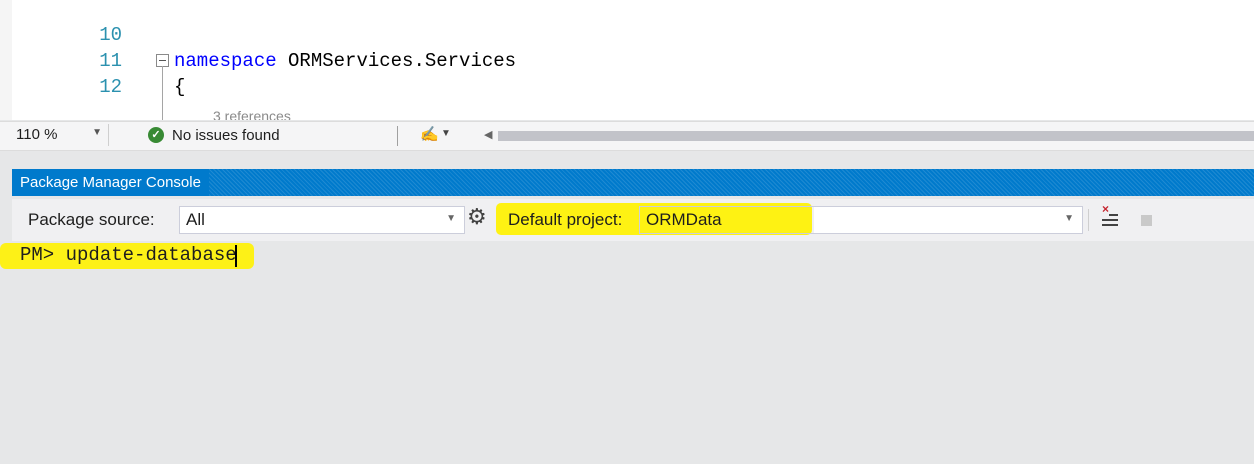  I want to click on editor-status-bar: 110 % ▼ ✓ No issues found ✍ ▼ ◀, so click(627, 136).